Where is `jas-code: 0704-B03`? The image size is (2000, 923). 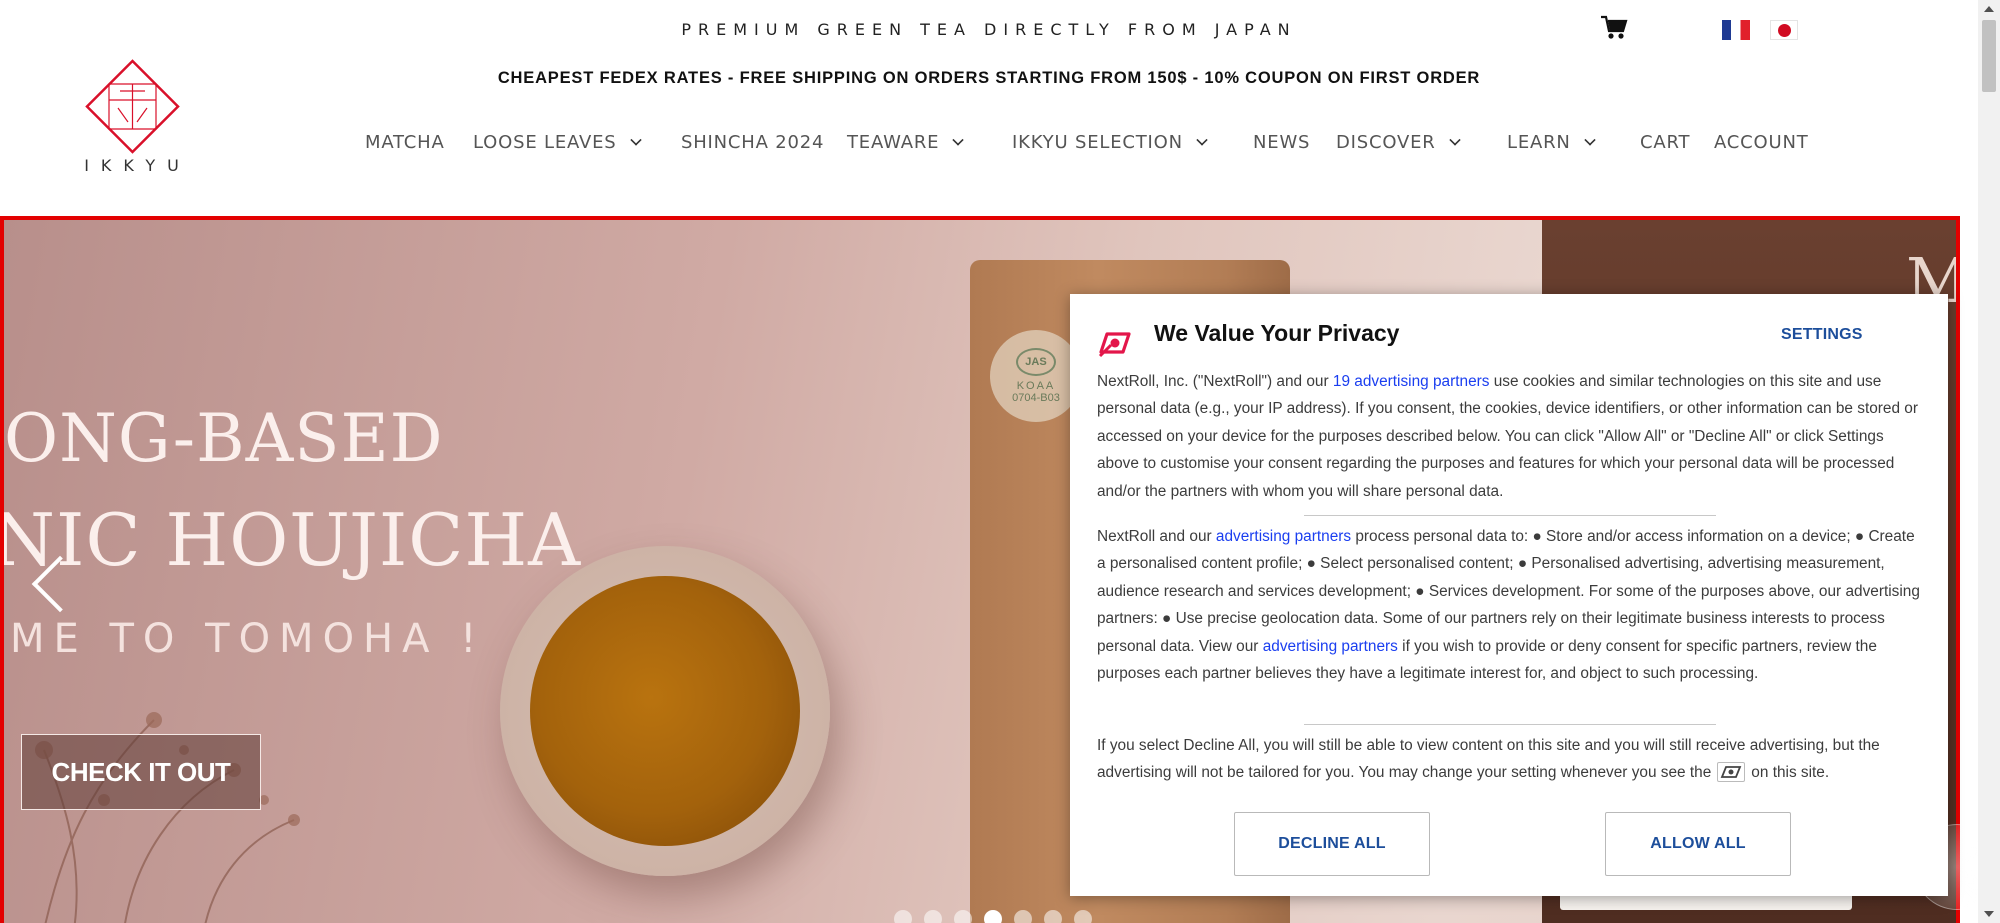 jas-code: 0704-B03 is located at coordinates (1036, 398).